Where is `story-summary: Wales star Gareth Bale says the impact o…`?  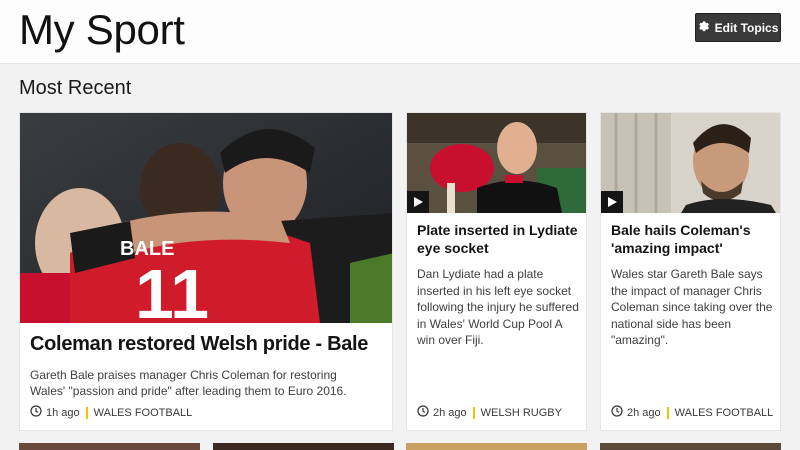
story-summary: Wales star Gareth Bale says the impact o… is located at coordinates (692, 307).